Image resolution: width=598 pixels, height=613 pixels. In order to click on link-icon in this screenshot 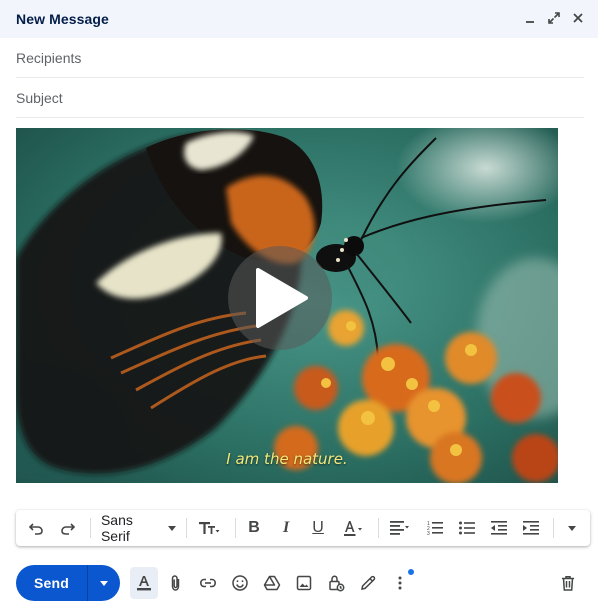, I will do `click(208, 583)`.